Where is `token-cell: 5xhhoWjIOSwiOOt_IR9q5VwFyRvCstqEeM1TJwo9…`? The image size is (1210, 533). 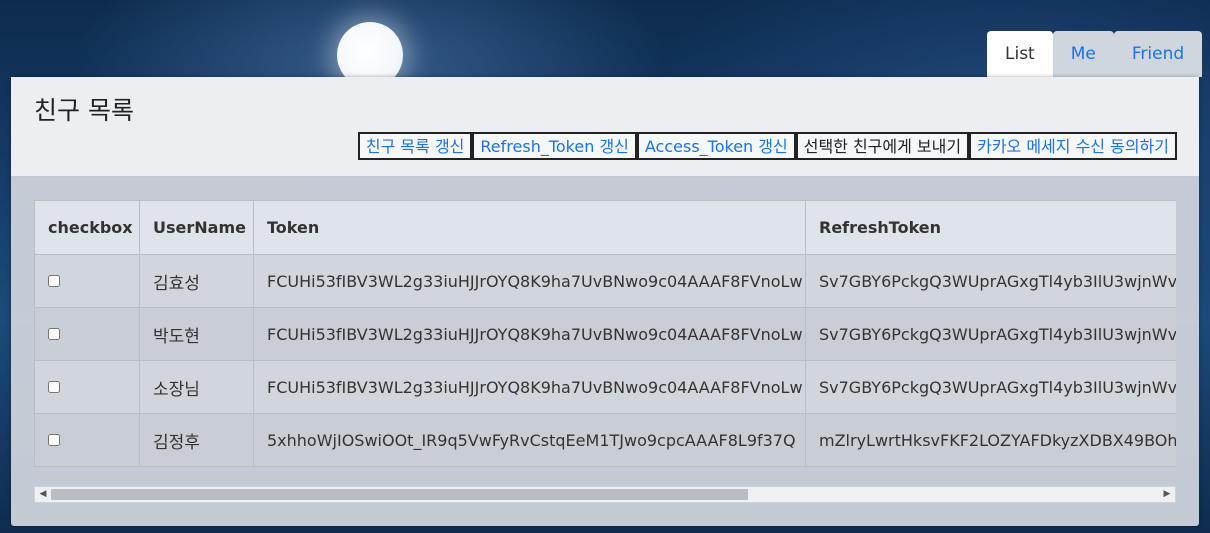 token-cell: 5xhhoWjIOSwiOOt_IR9q5VwFyRvCstqEeM1TJwo9… is located at coordinates (529, 440).